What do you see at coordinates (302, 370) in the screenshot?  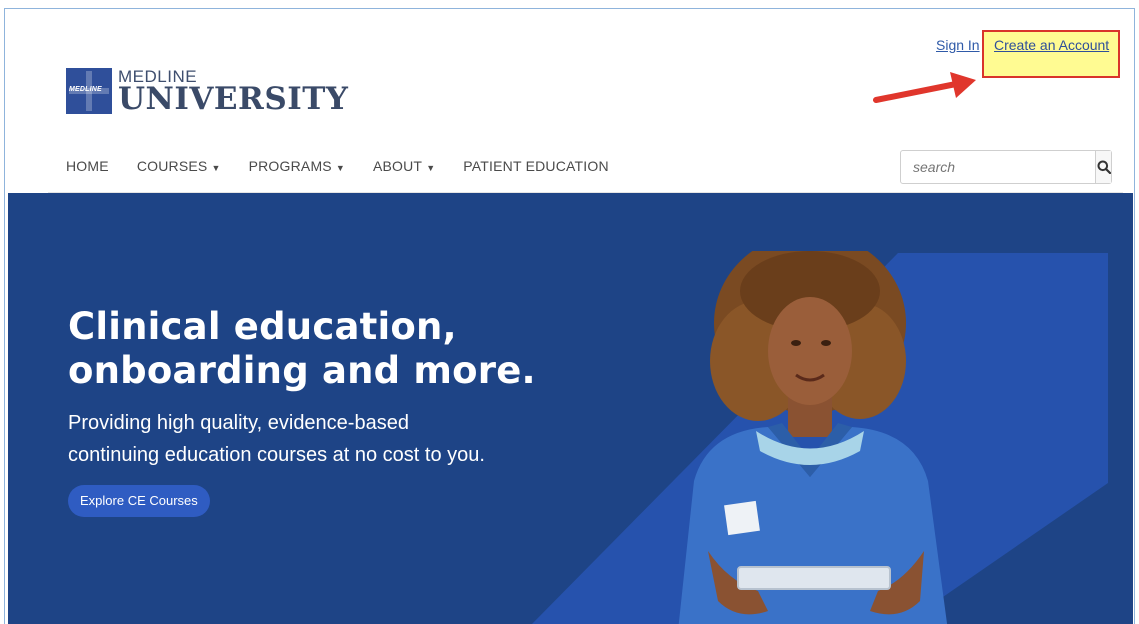 I see `hero-headline-line2: onboarding and more.` at bounding box center [302, 370].